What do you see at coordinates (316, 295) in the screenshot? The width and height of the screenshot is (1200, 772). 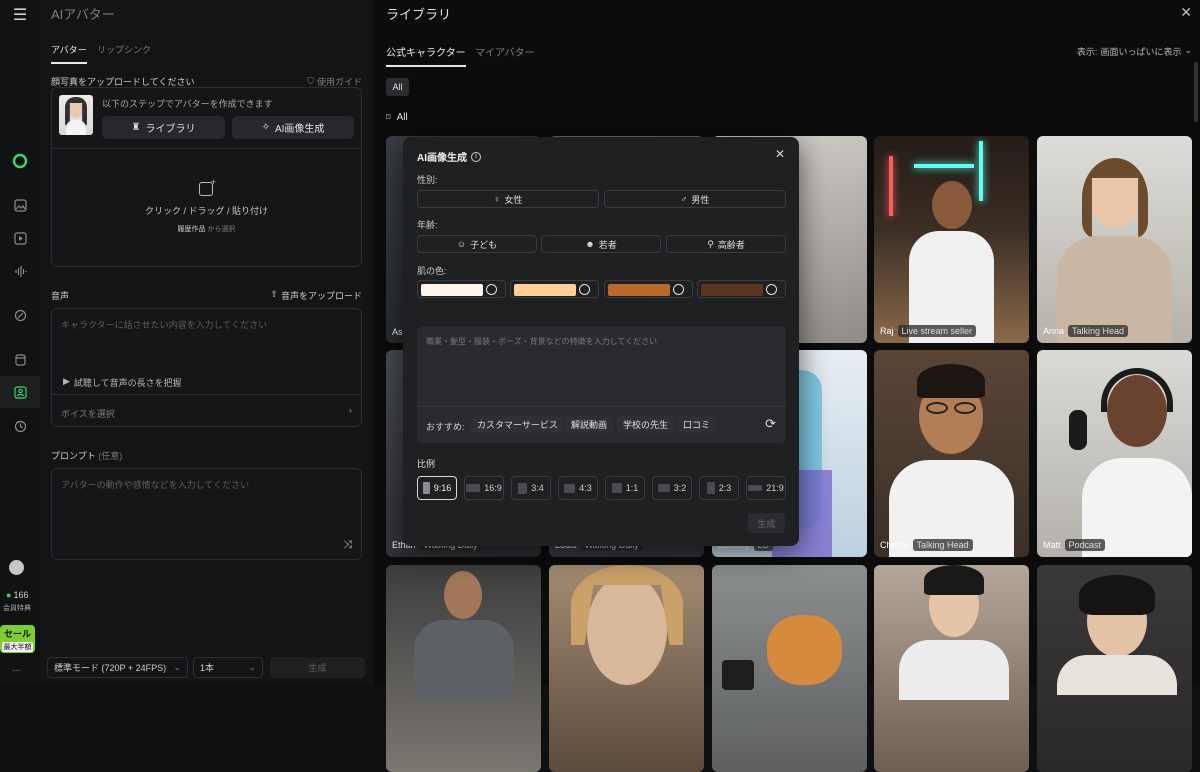 I see `audio-upload-button: ⇧ 音声をアップロード` at bounding box center [316, 295].